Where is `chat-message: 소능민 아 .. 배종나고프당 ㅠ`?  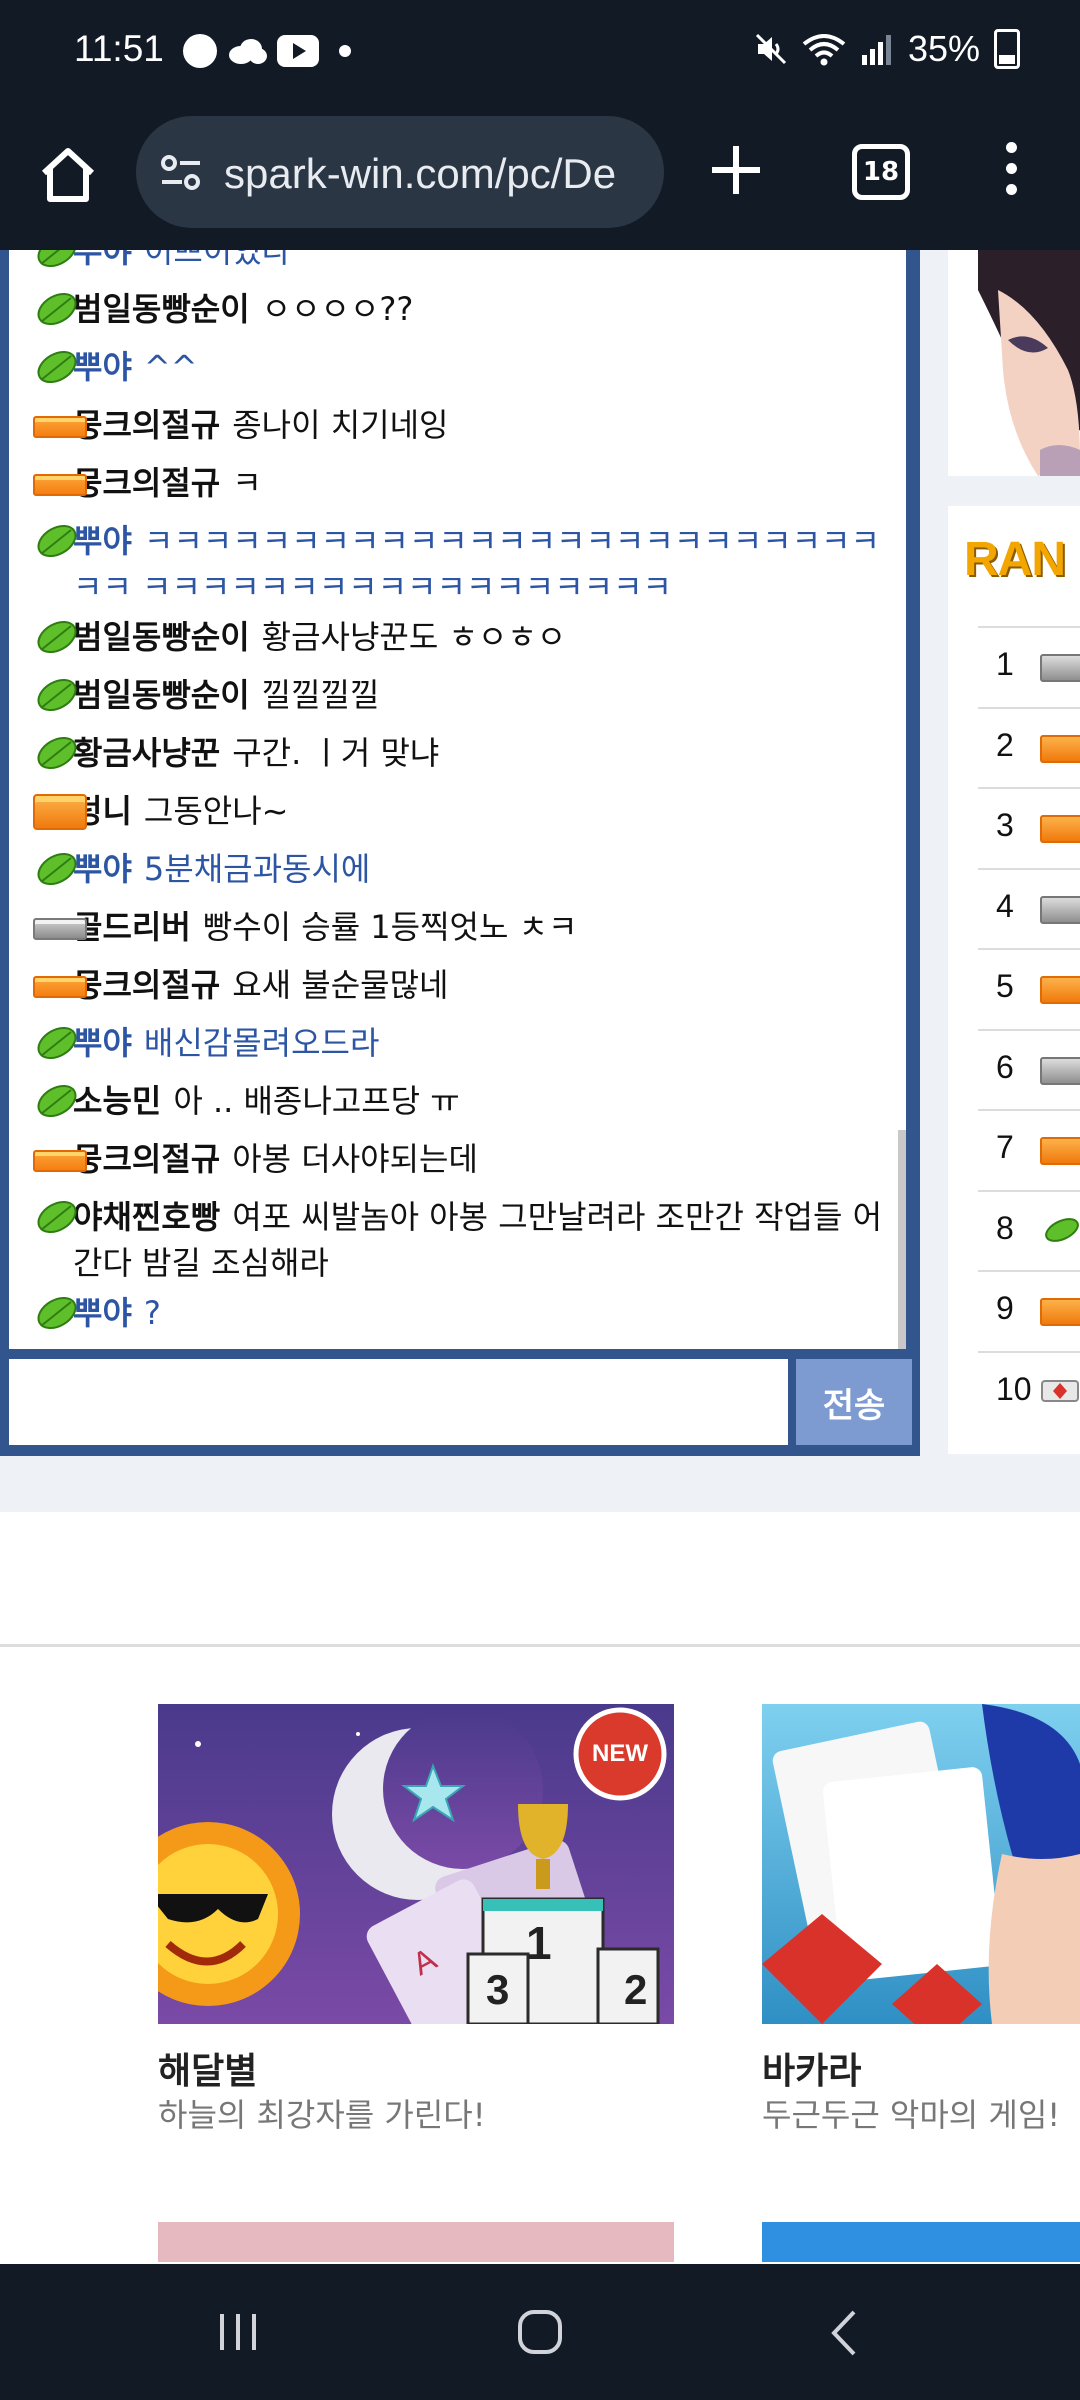
chat-message: 소능민 아 .. 배종나고프당 ㅠ is located at coordinates (463, 1101).